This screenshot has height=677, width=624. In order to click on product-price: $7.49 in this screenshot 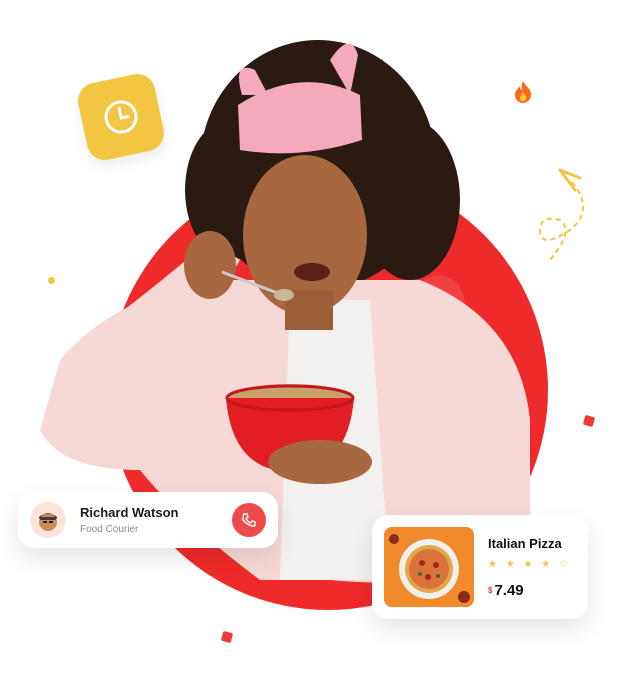, I will do `click(529, 590)`.